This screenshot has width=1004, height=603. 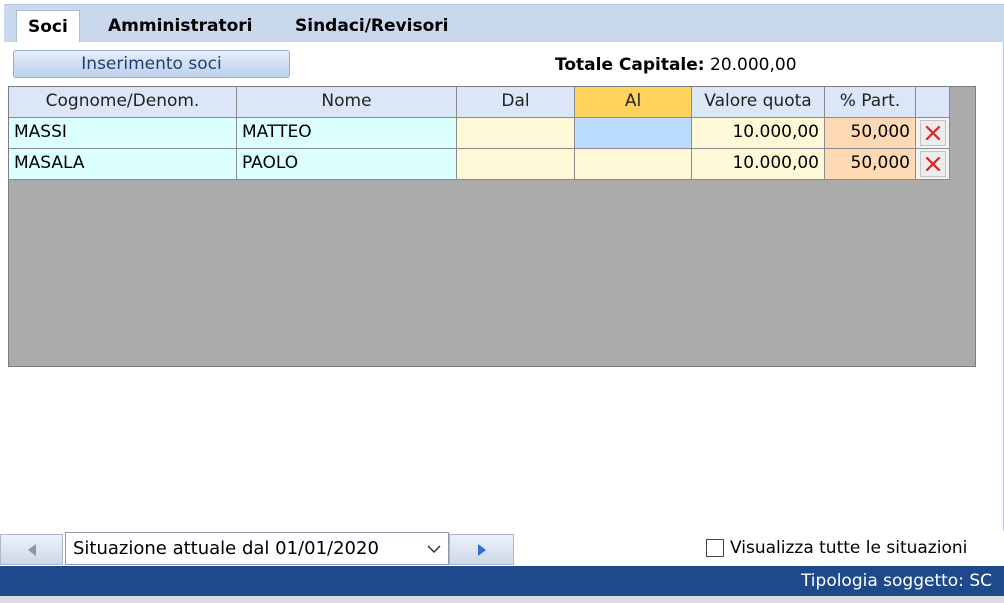 What do you see at coordinates (347, 102) in the screenshot?
I see `col-header-nome: Nome` at bounding box center [347, 102].